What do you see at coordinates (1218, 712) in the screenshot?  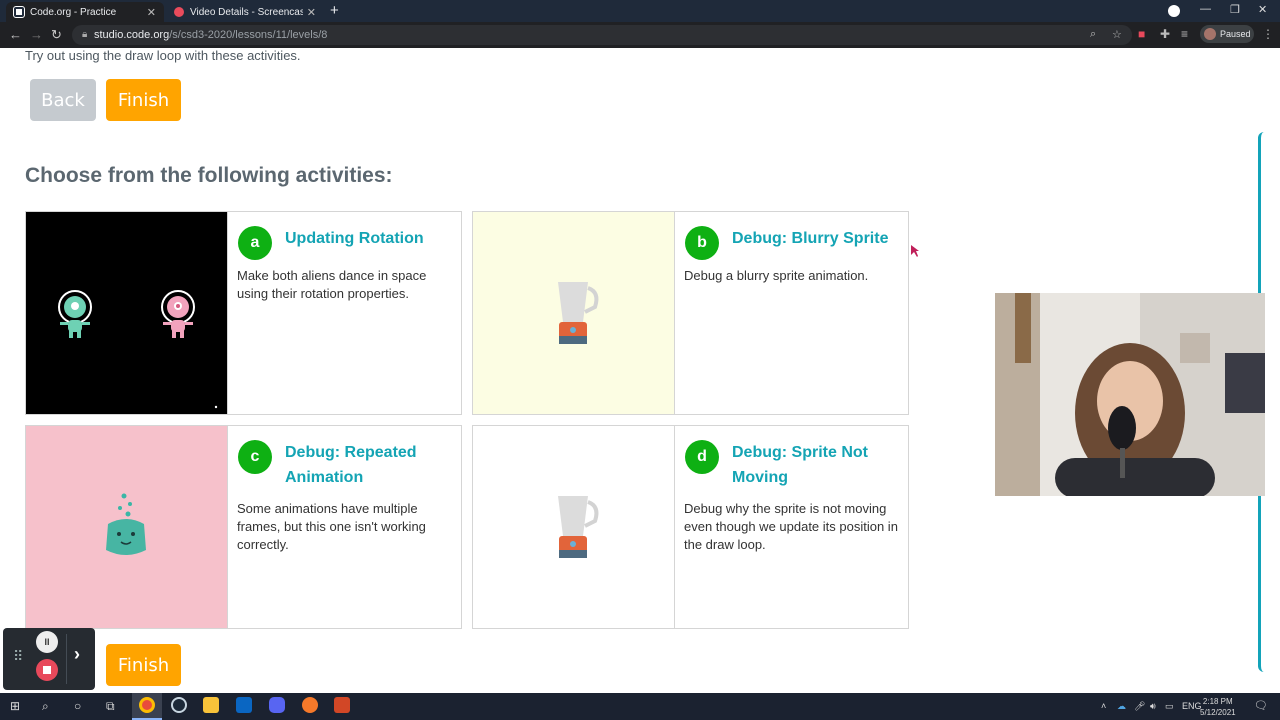 I see `clock-date: 5/12/2021` at bounding box center [1218, 712].